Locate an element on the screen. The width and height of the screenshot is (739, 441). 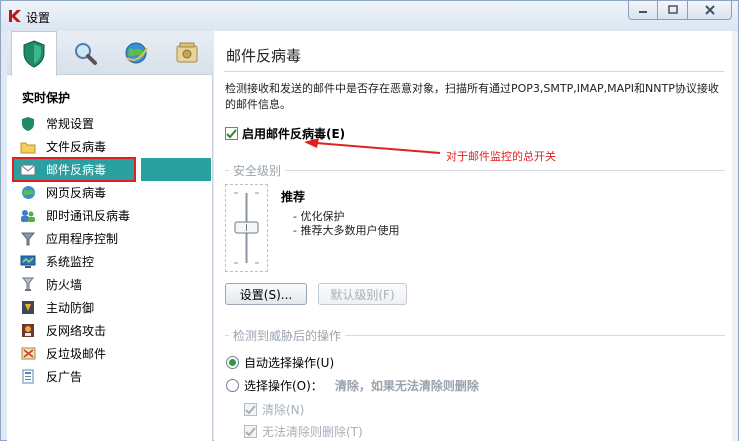
safe-box-icon is located at coordinates (187, 52).